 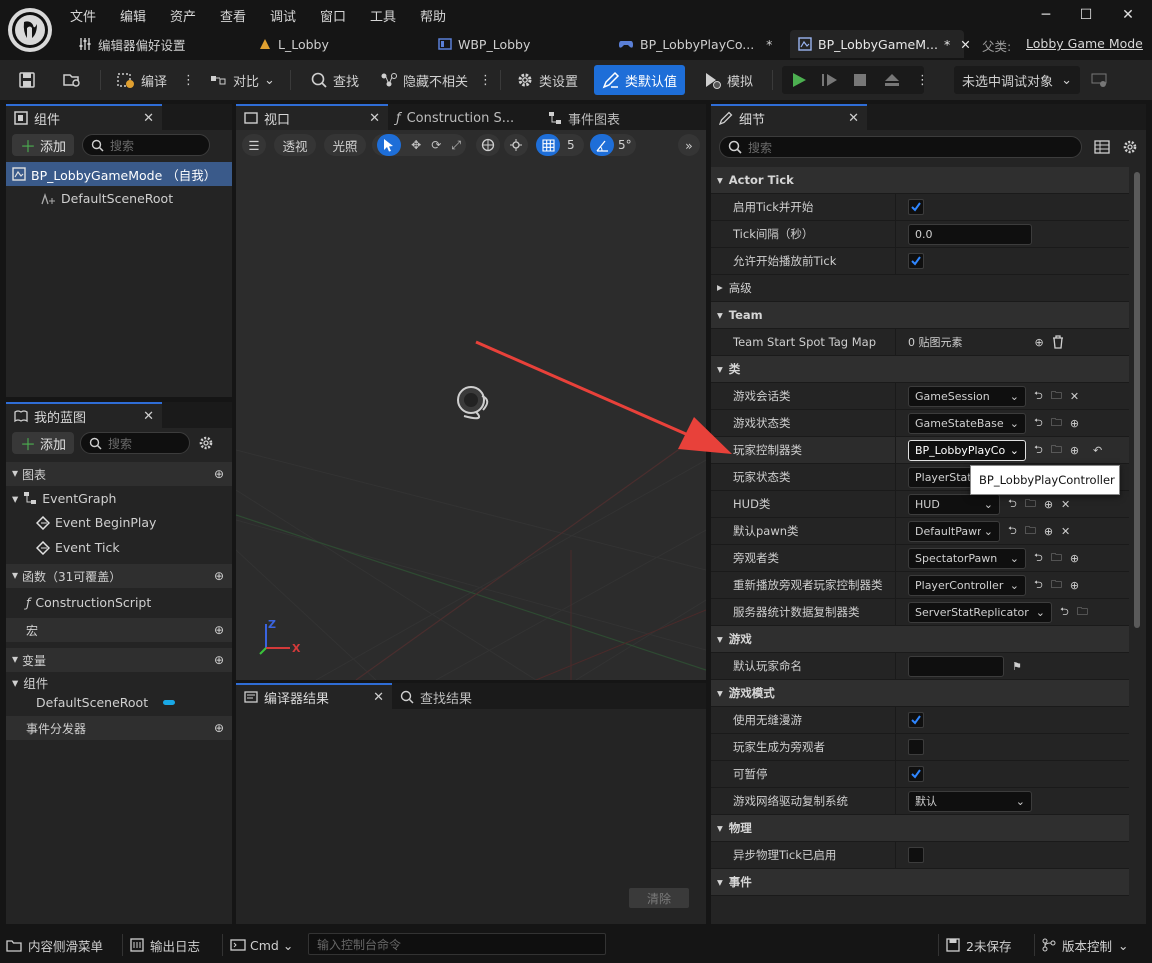 I want to click on category-physics: ▾ 物理, so click(x=920, y=828).